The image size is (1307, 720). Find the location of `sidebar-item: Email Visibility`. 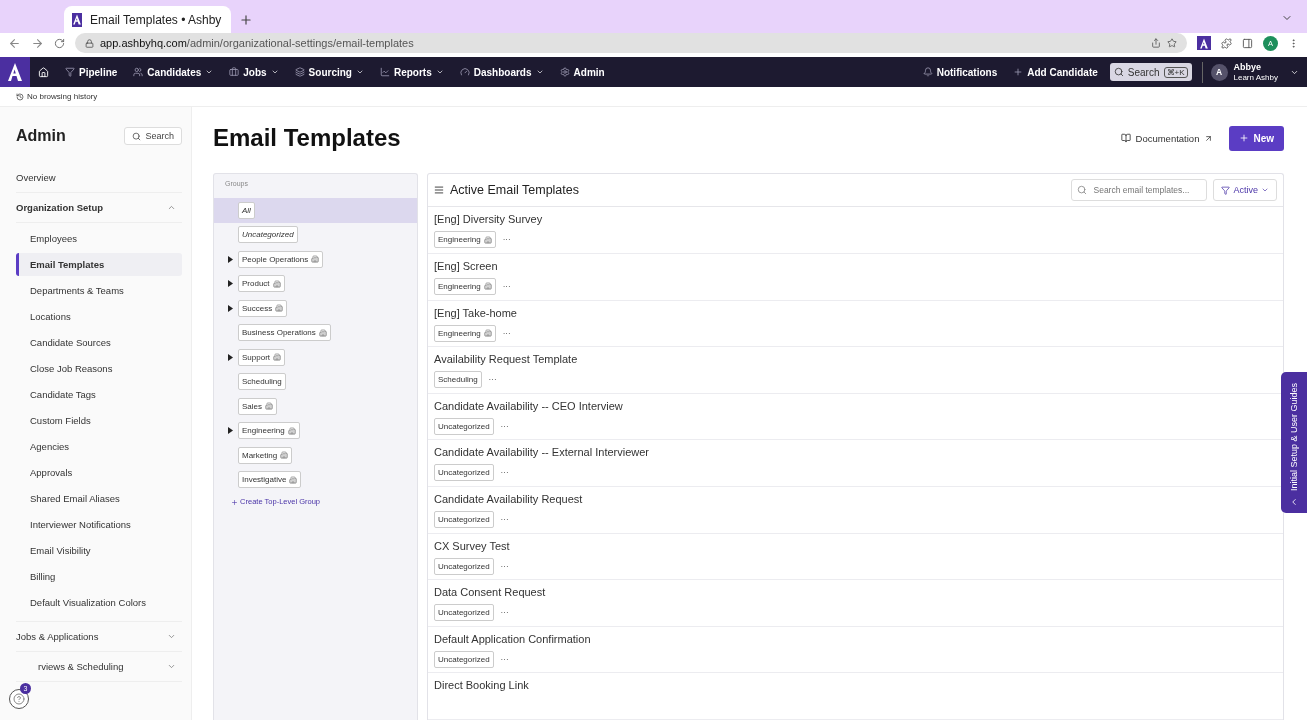

sidebar-item: Email Visibility is located at coordinates (99, 550).